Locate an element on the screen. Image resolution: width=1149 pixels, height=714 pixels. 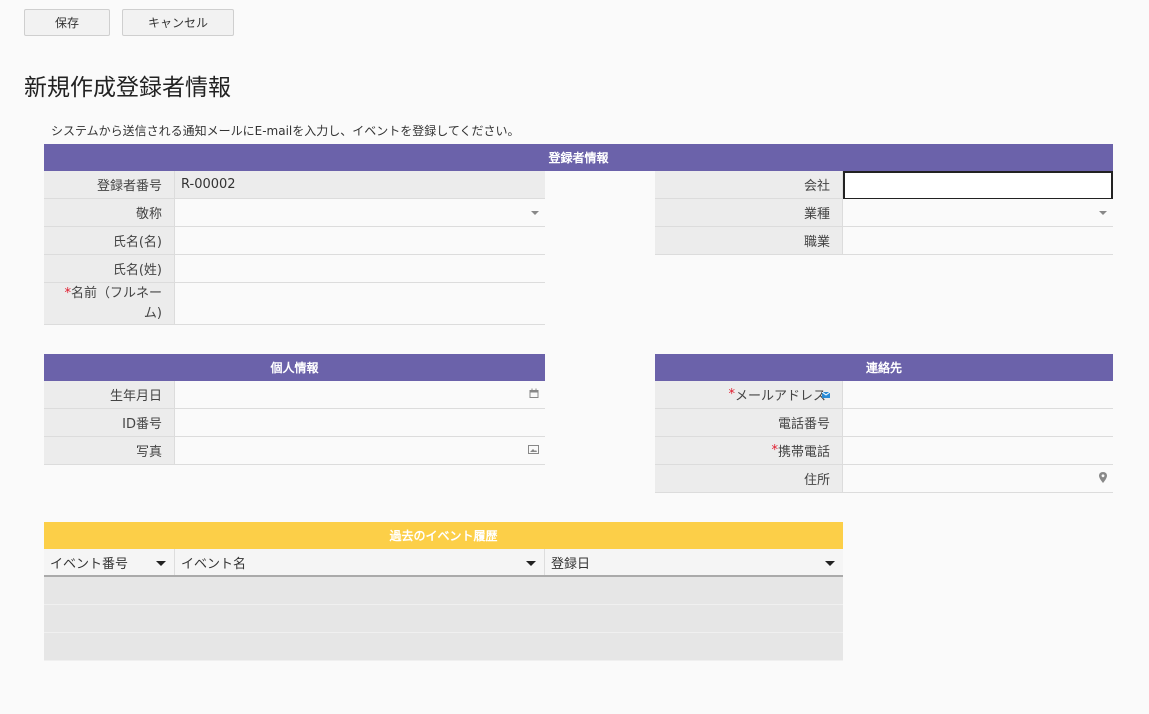
calendar-icon is located at coordinates (534, 394).